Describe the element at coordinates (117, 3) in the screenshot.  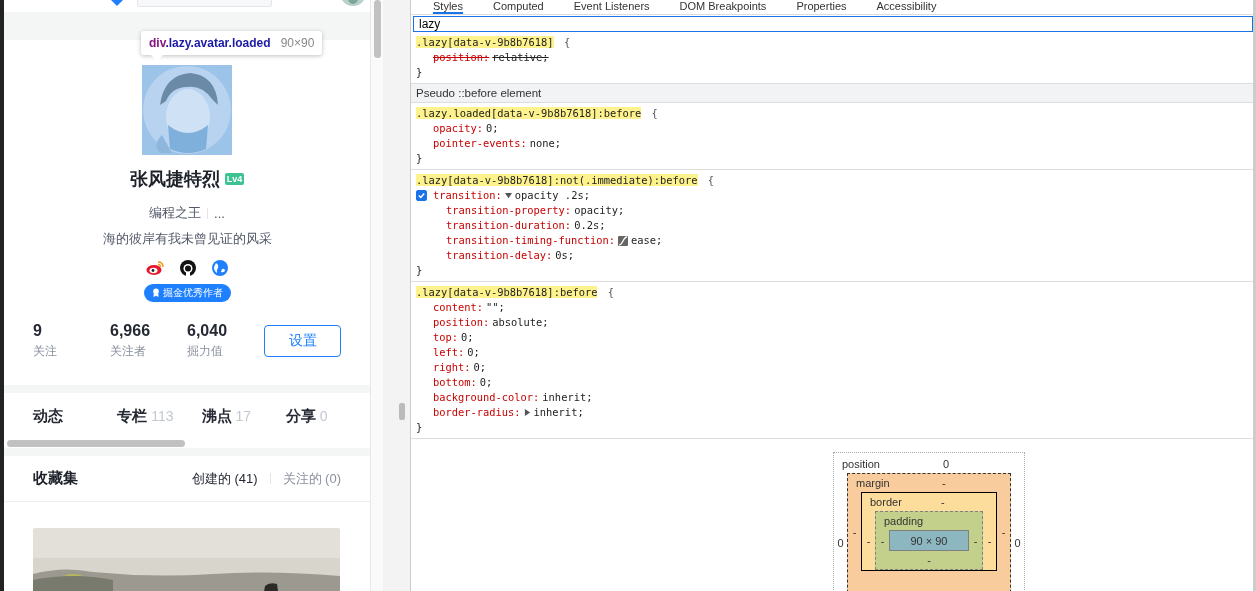
I see `logo-icon` at that location.